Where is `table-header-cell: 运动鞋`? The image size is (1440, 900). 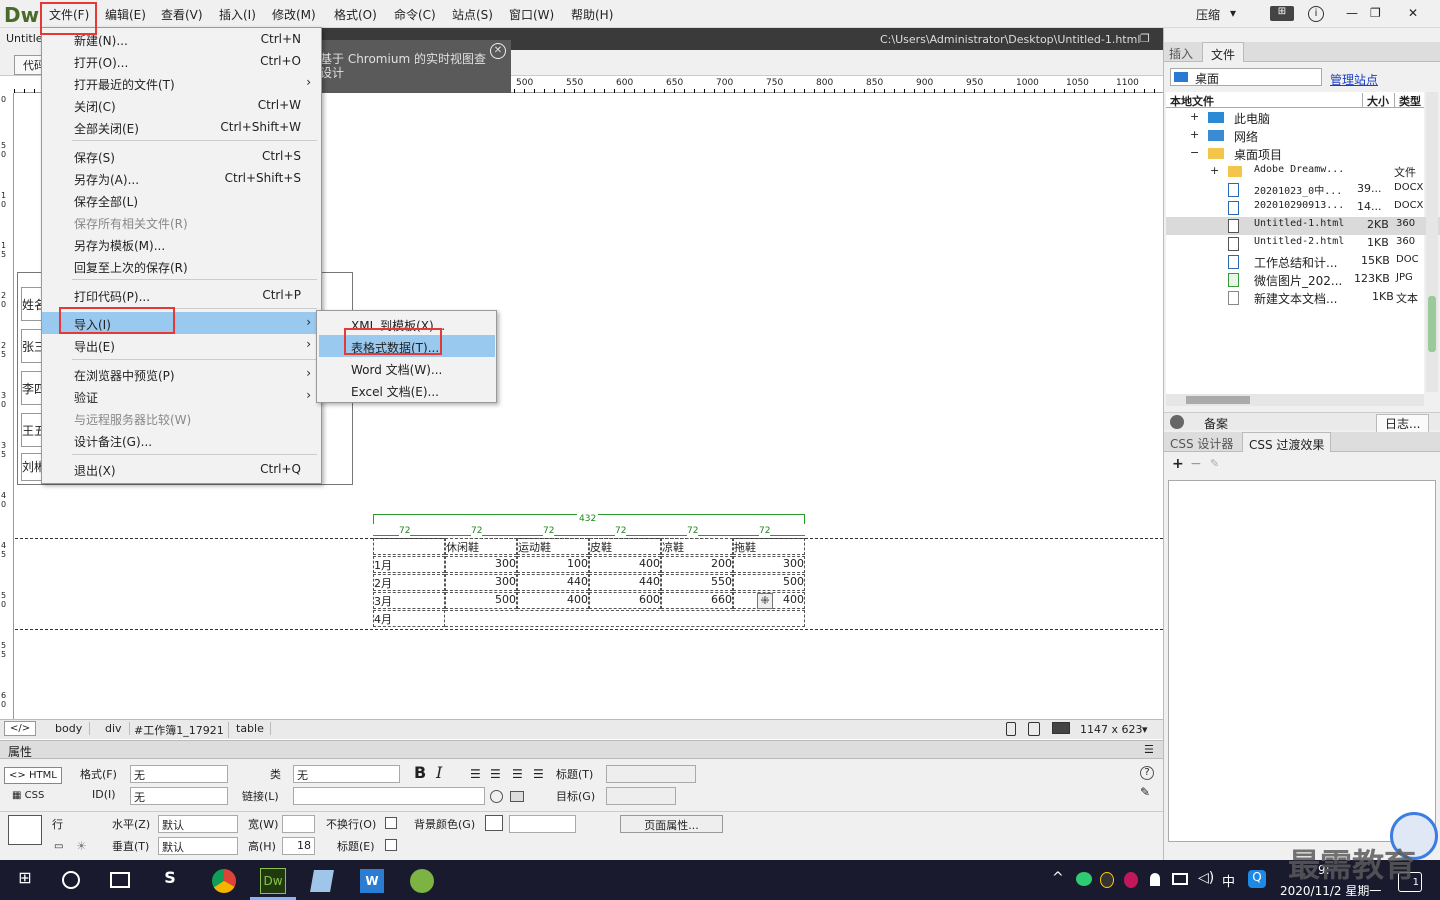 table-header-cell: 运动鞋 is located at coordinates (553, 546).